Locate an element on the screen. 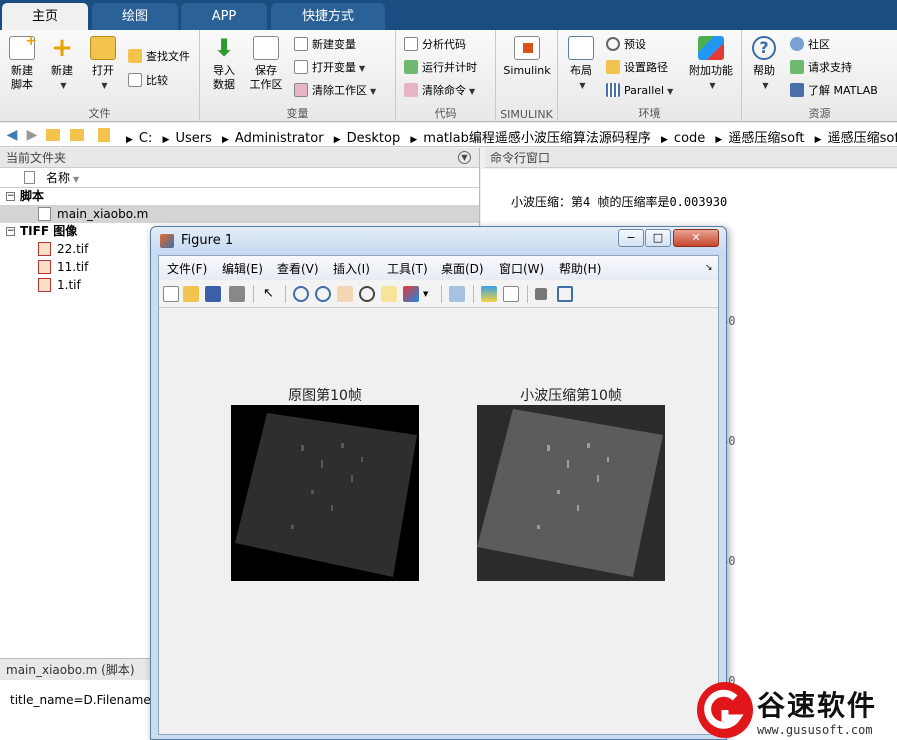  pointer-icon: ↖ is located at coordinates (271, 294).